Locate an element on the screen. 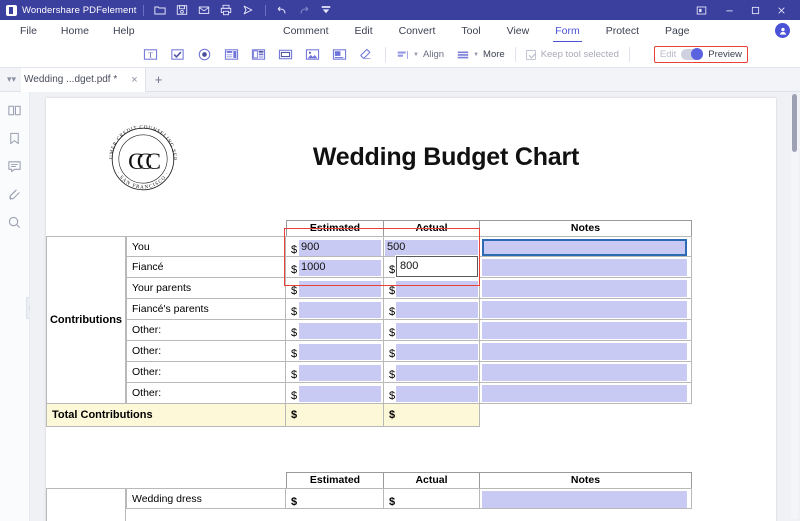 This screenshot has width=800, height=521. close-tab-icon: × is located at coordinates (134, 80).